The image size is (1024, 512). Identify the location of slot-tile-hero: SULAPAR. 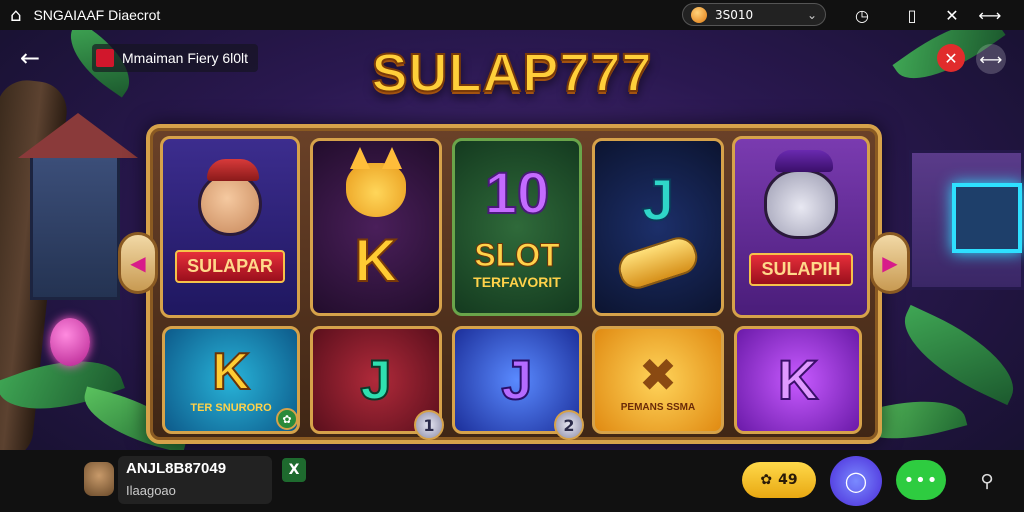
(230, 227).